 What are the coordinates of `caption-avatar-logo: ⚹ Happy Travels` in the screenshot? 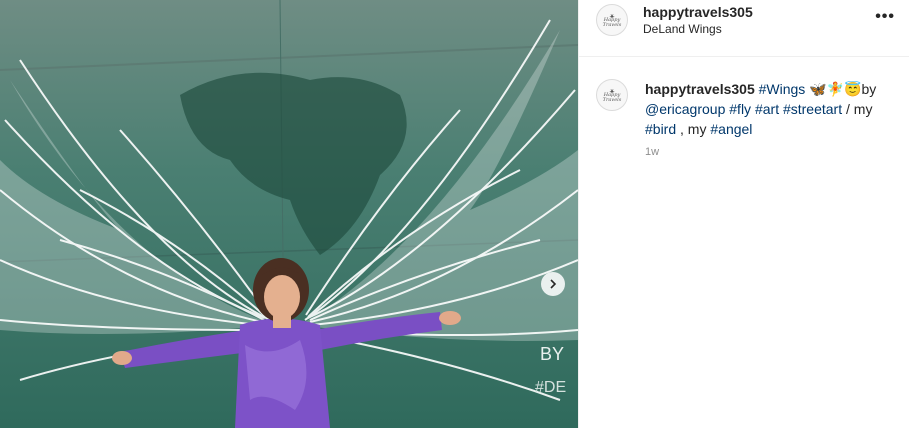 It's located at (612, 94).